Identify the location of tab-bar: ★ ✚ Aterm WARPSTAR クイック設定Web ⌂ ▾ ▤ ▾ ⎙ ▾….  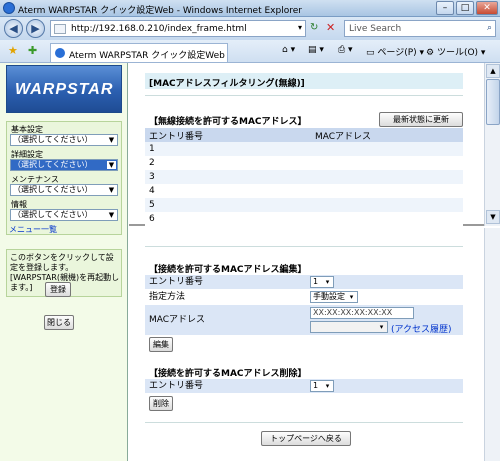
(250, 51).